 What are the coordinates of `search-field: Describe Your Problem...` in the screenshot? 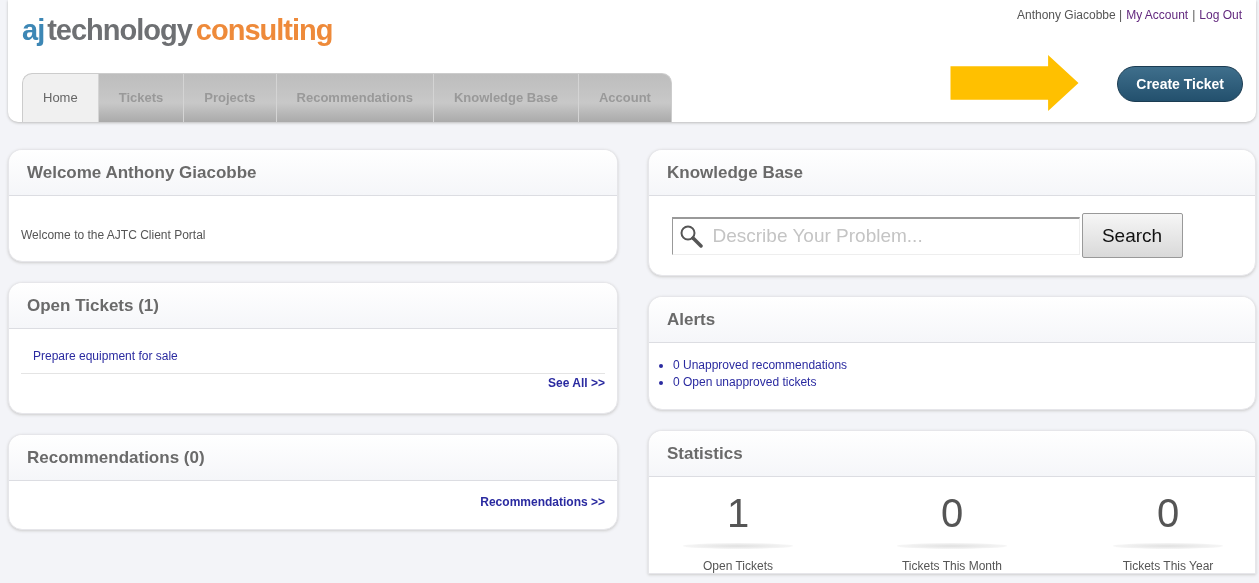 It's located at (875, 235).